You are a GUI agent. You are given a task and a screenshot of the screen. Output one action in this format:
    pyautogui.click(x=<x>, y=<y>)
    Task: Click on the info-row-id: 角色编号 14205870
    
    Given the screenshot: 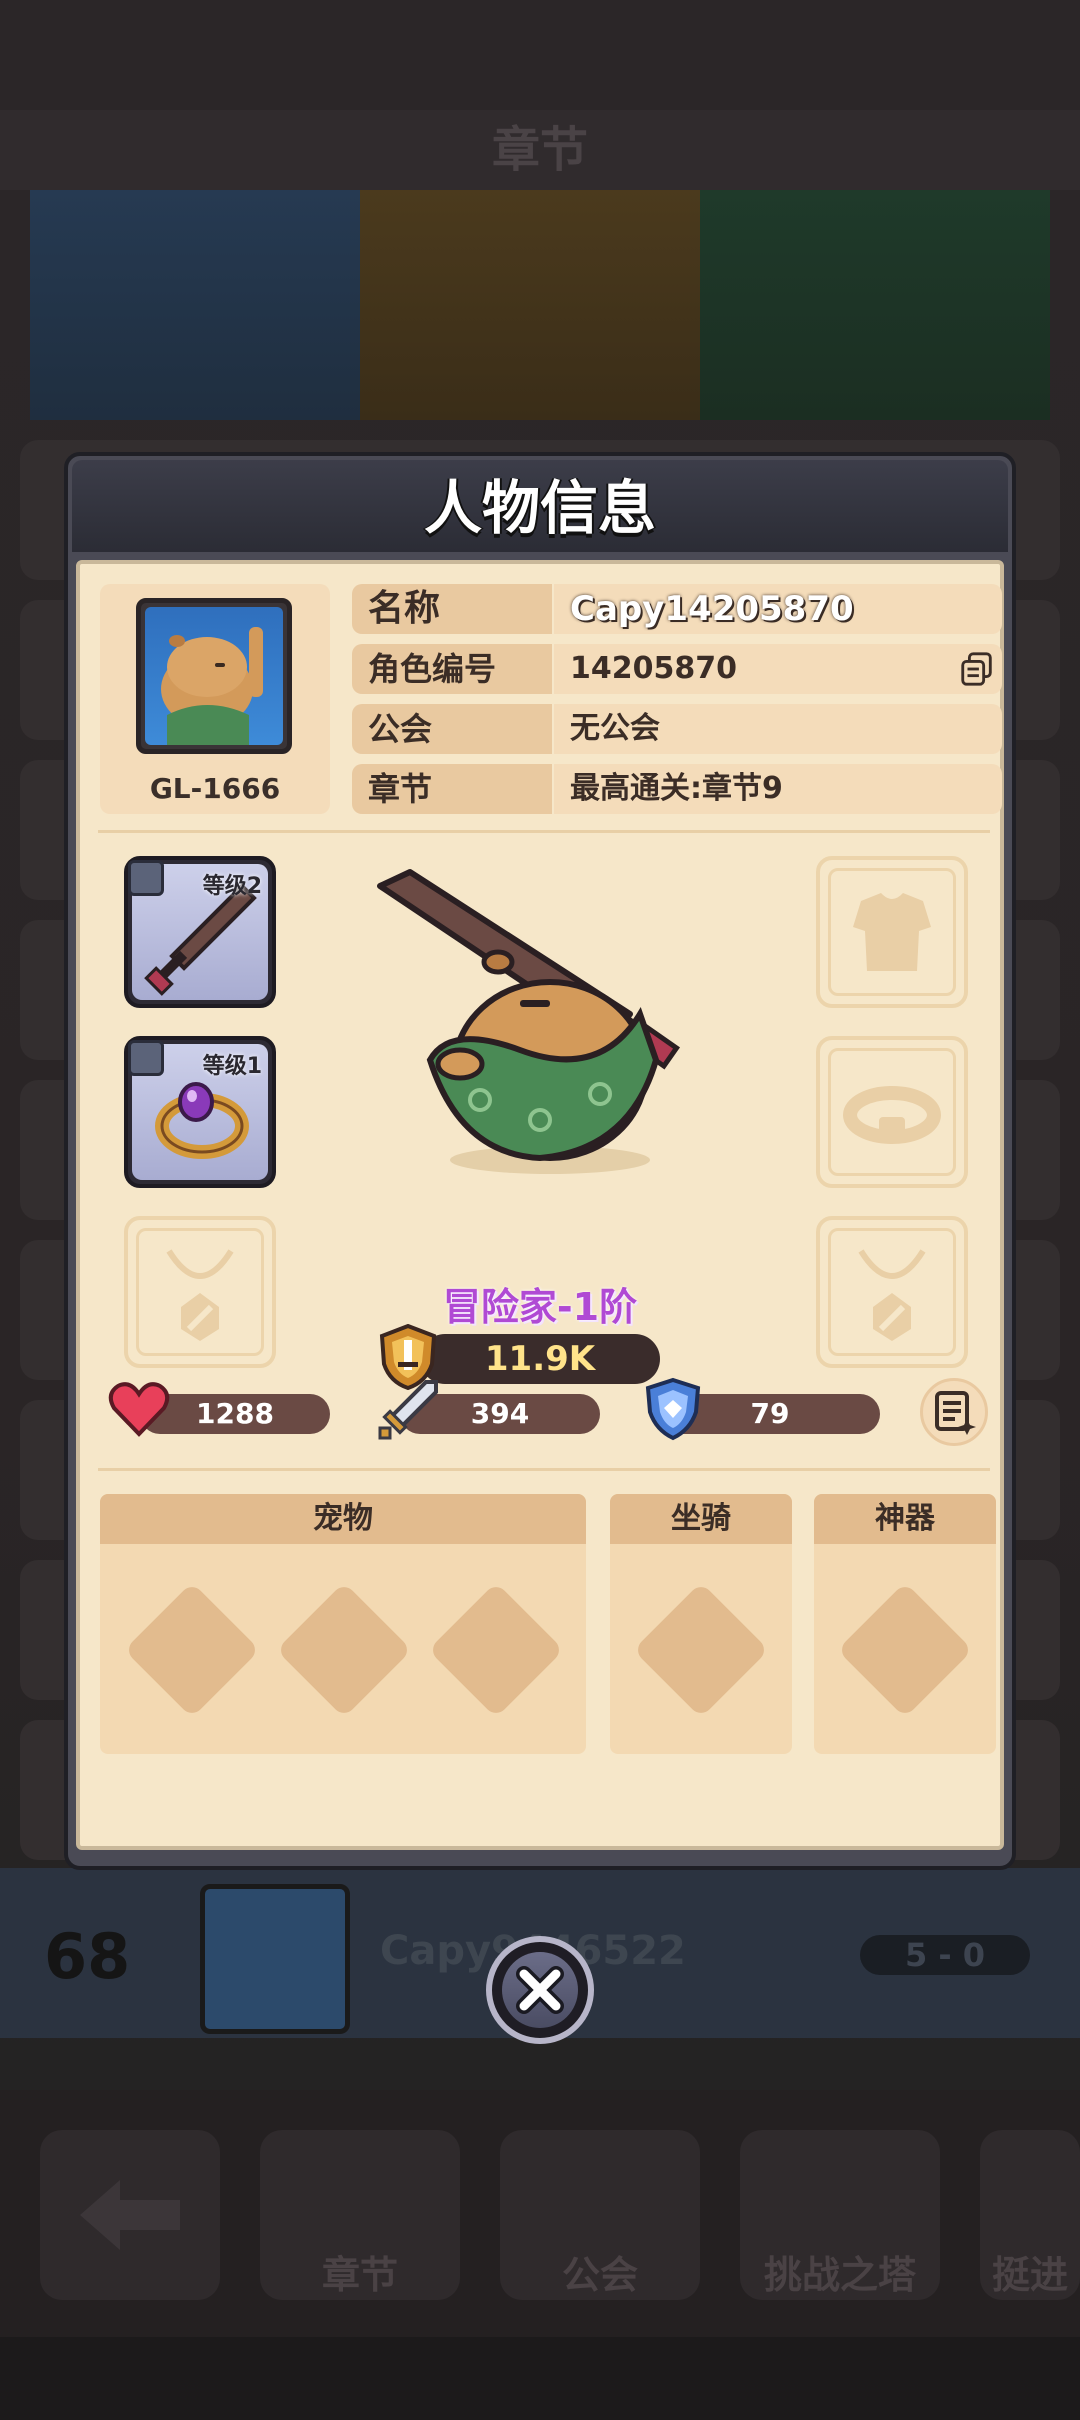 What is the action you would take?
    pyautogui.click(x=677, y=669)
    